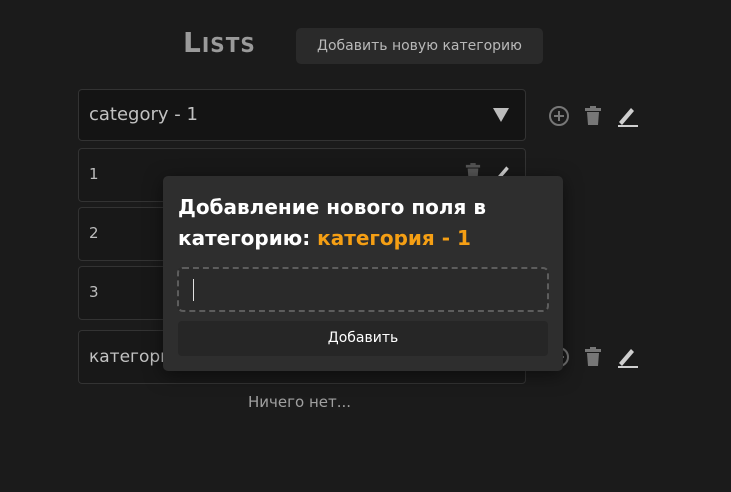 This screenshot has width=731, height=492. I want to click on text-caret, so click(193, 290).